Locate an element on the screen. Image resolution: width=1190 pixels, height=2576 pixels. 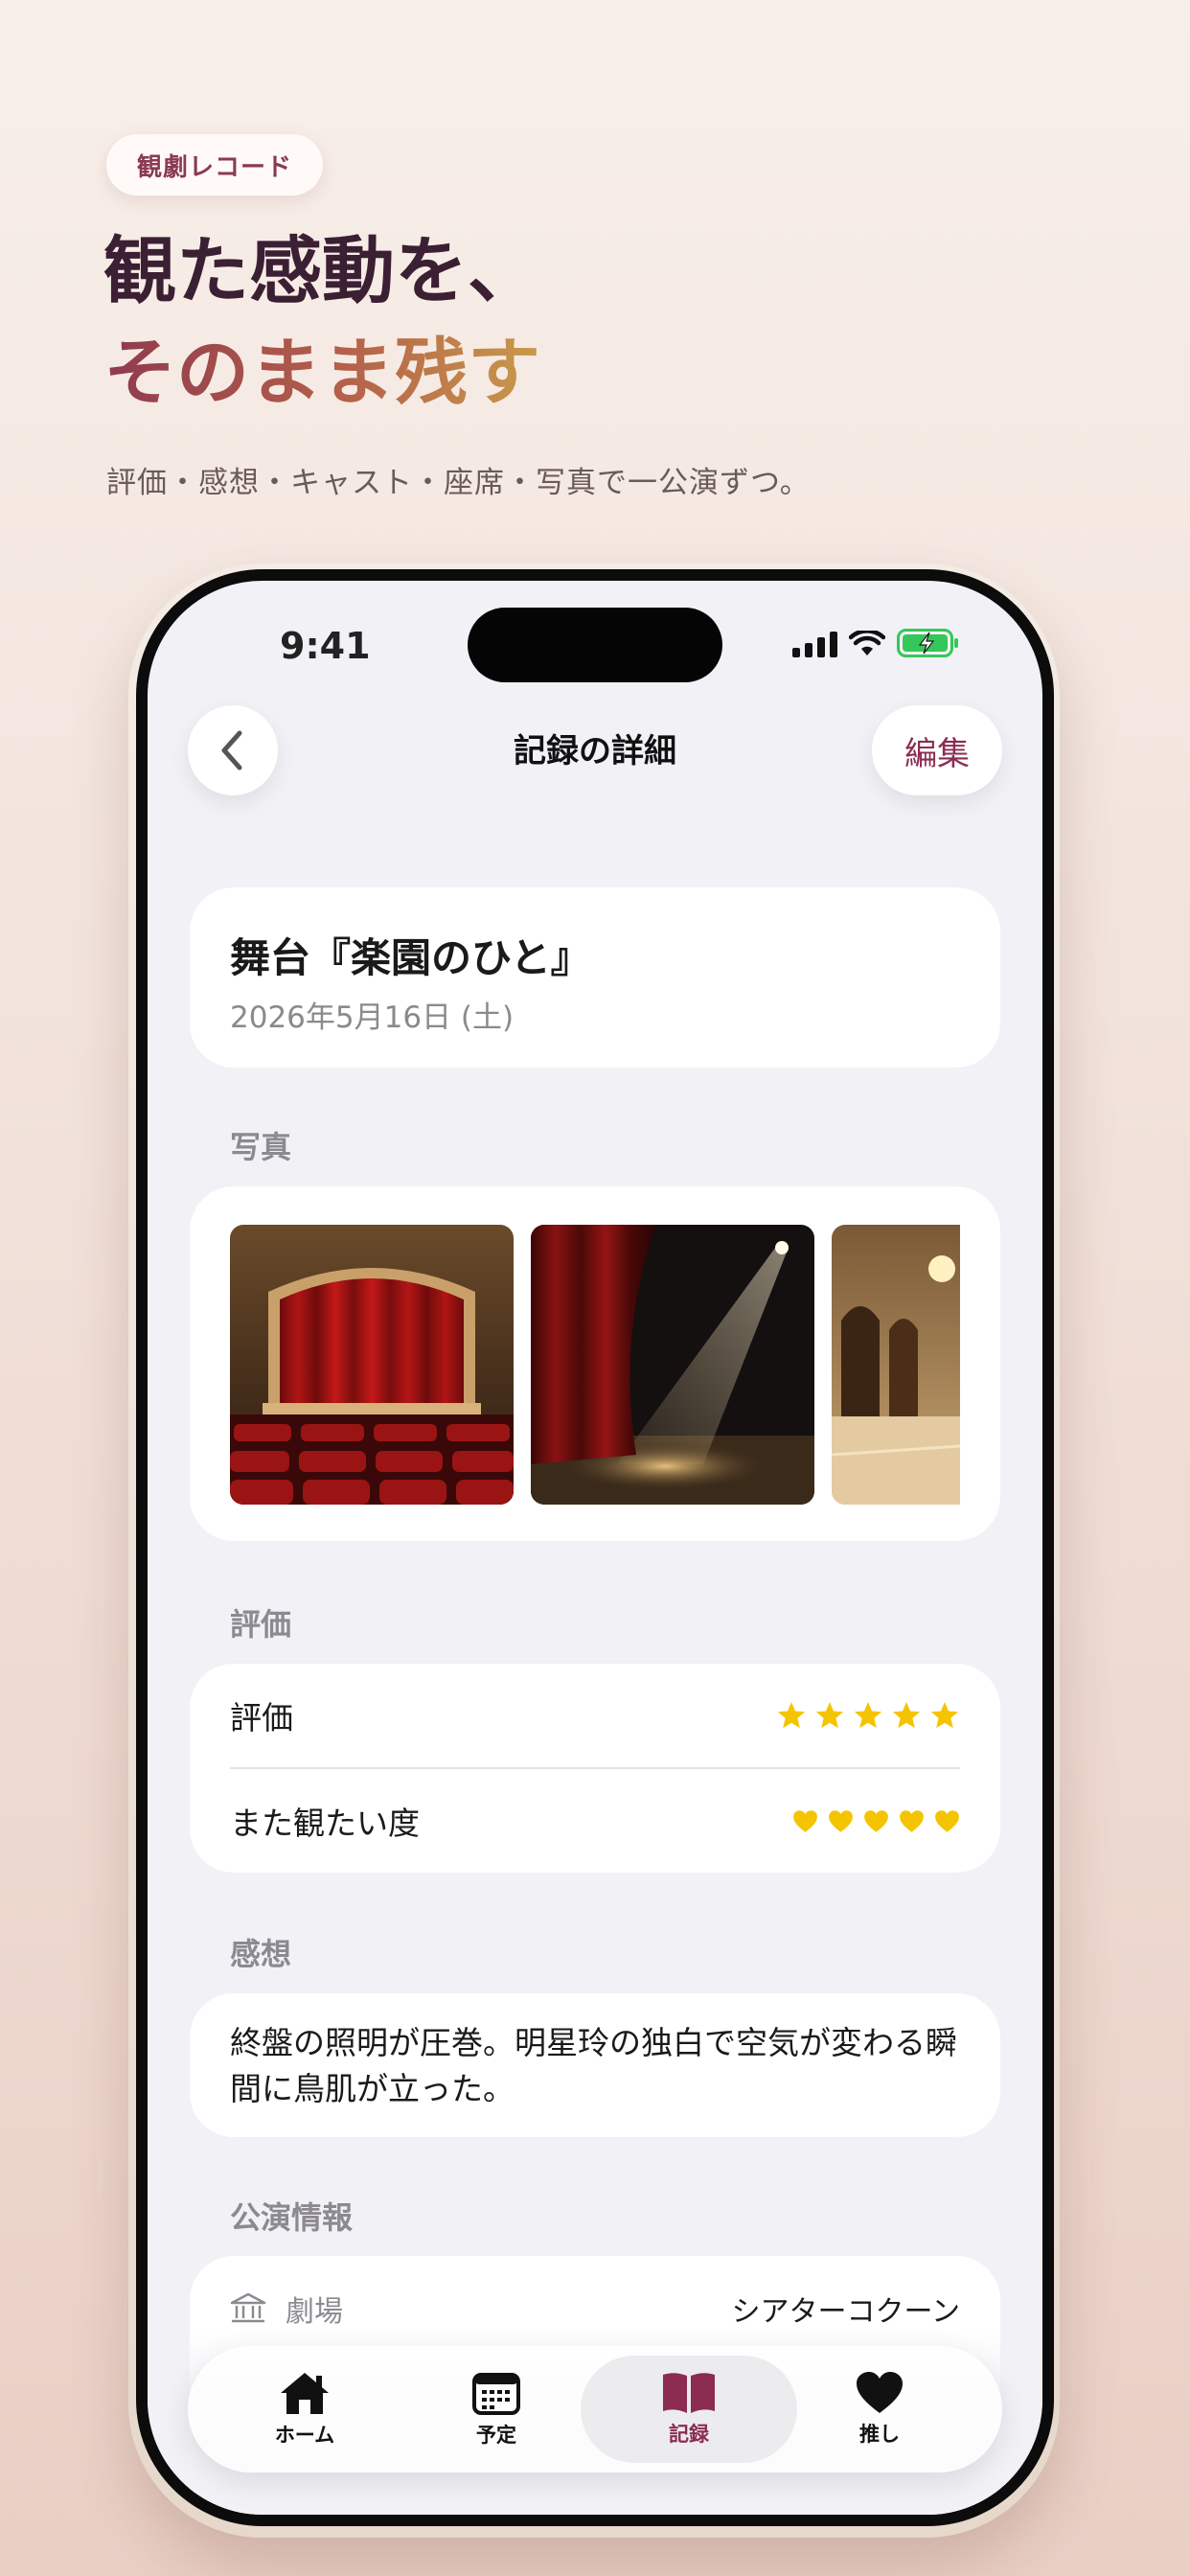
rating-section-label: 評価 is located at coordinates (261, 1624).